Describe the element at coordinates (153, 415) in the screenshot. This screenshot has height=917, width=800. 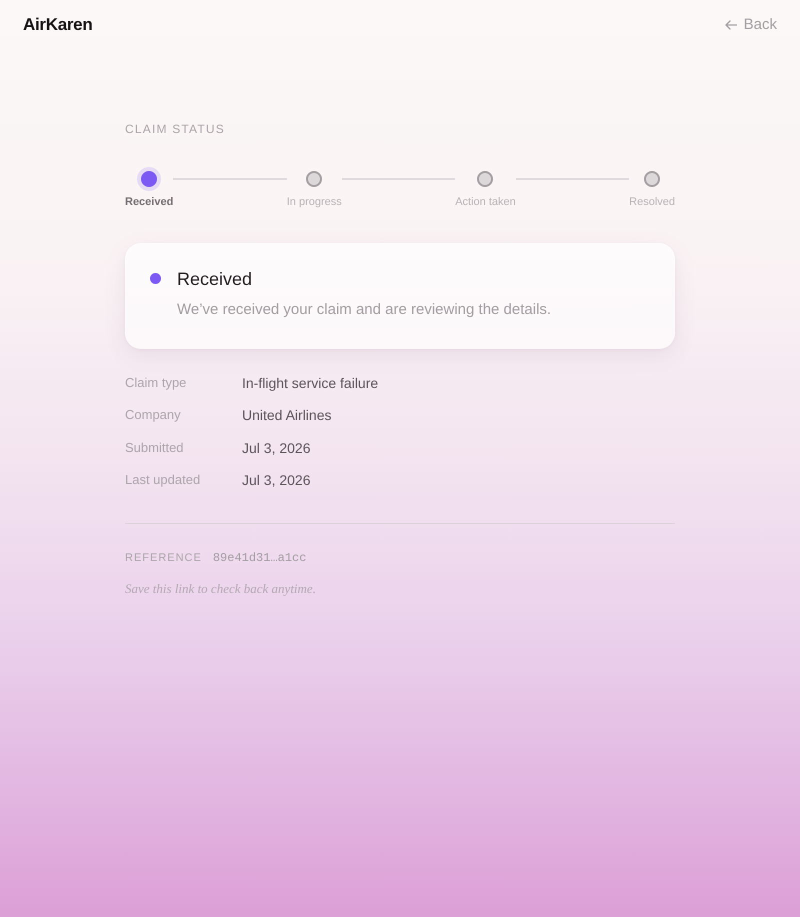
I see `detail-label: Company` at that location.